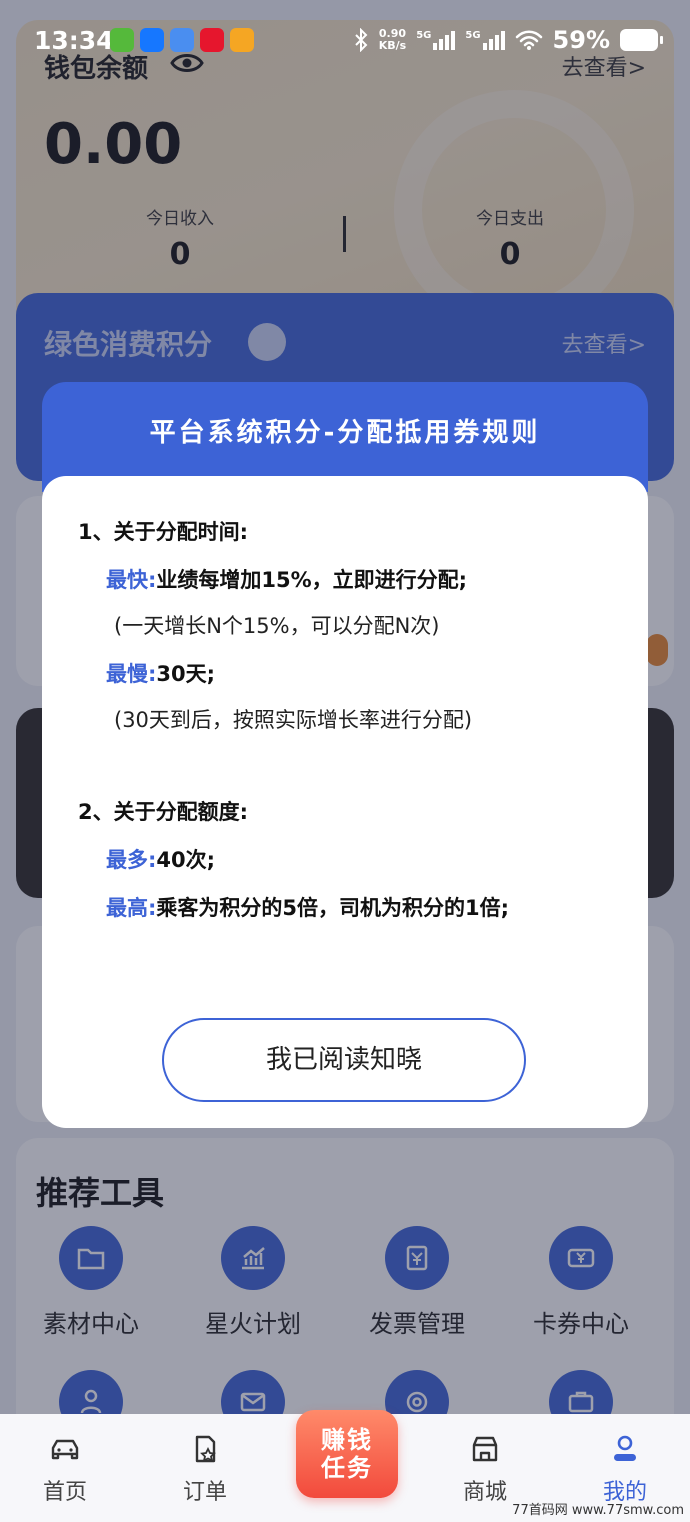 The height and width of the screenshot is (1522, 690). Describe the element at coordinates (344, 1060) in the screenshot. I see `confirm-read-button: 我已阅读知晓` at that location.